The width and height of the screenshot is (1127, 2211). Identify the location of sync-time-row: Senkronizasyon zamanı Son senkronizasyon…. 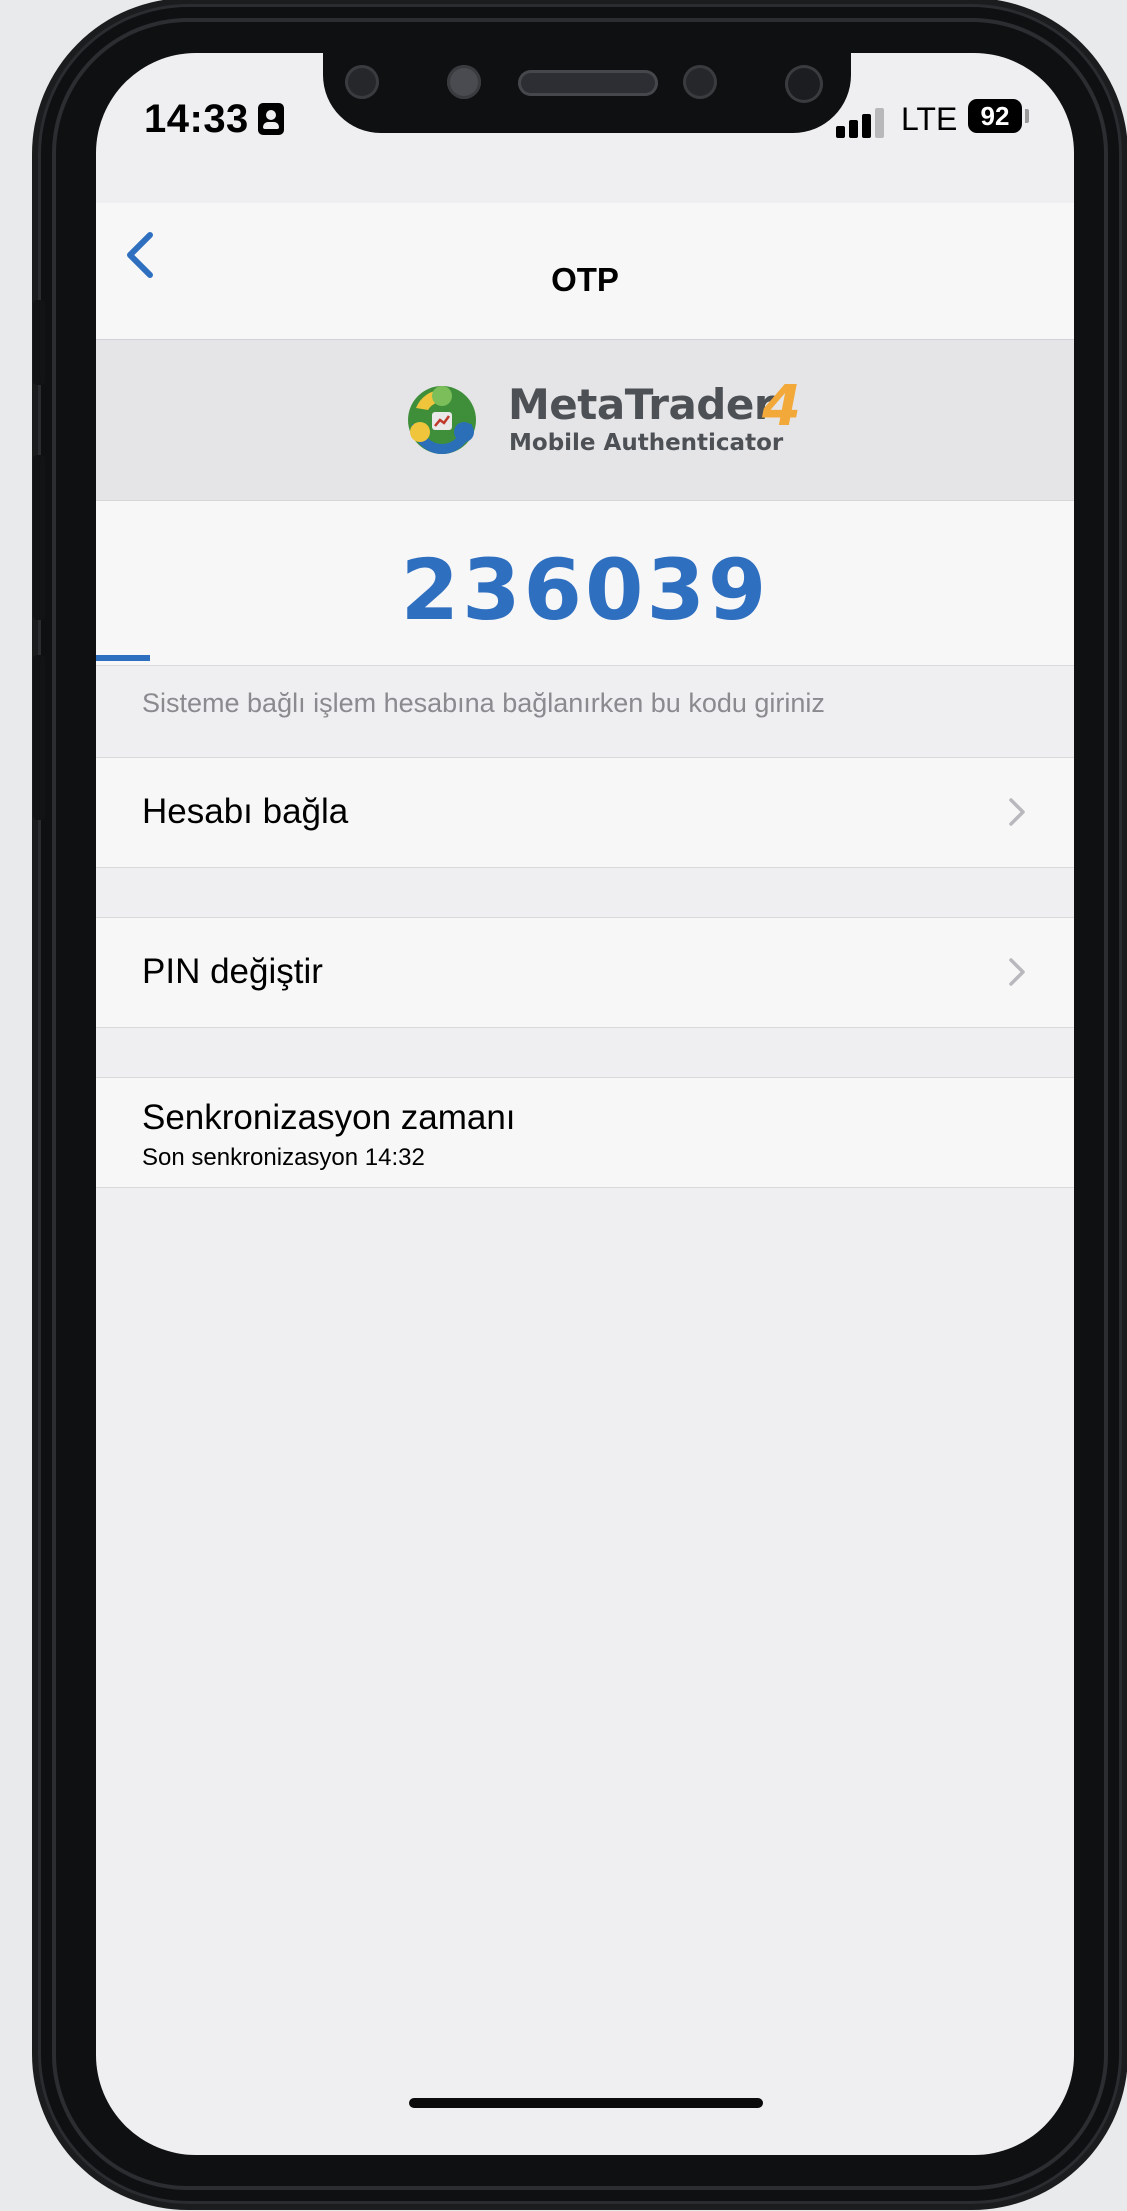
(585, 1132).